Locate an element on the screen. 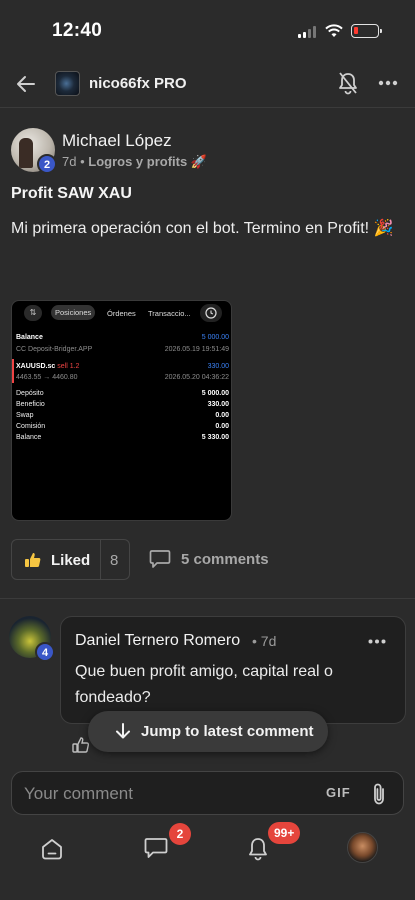  category-emoji: 🚀 is located at coordinates (199, 161).